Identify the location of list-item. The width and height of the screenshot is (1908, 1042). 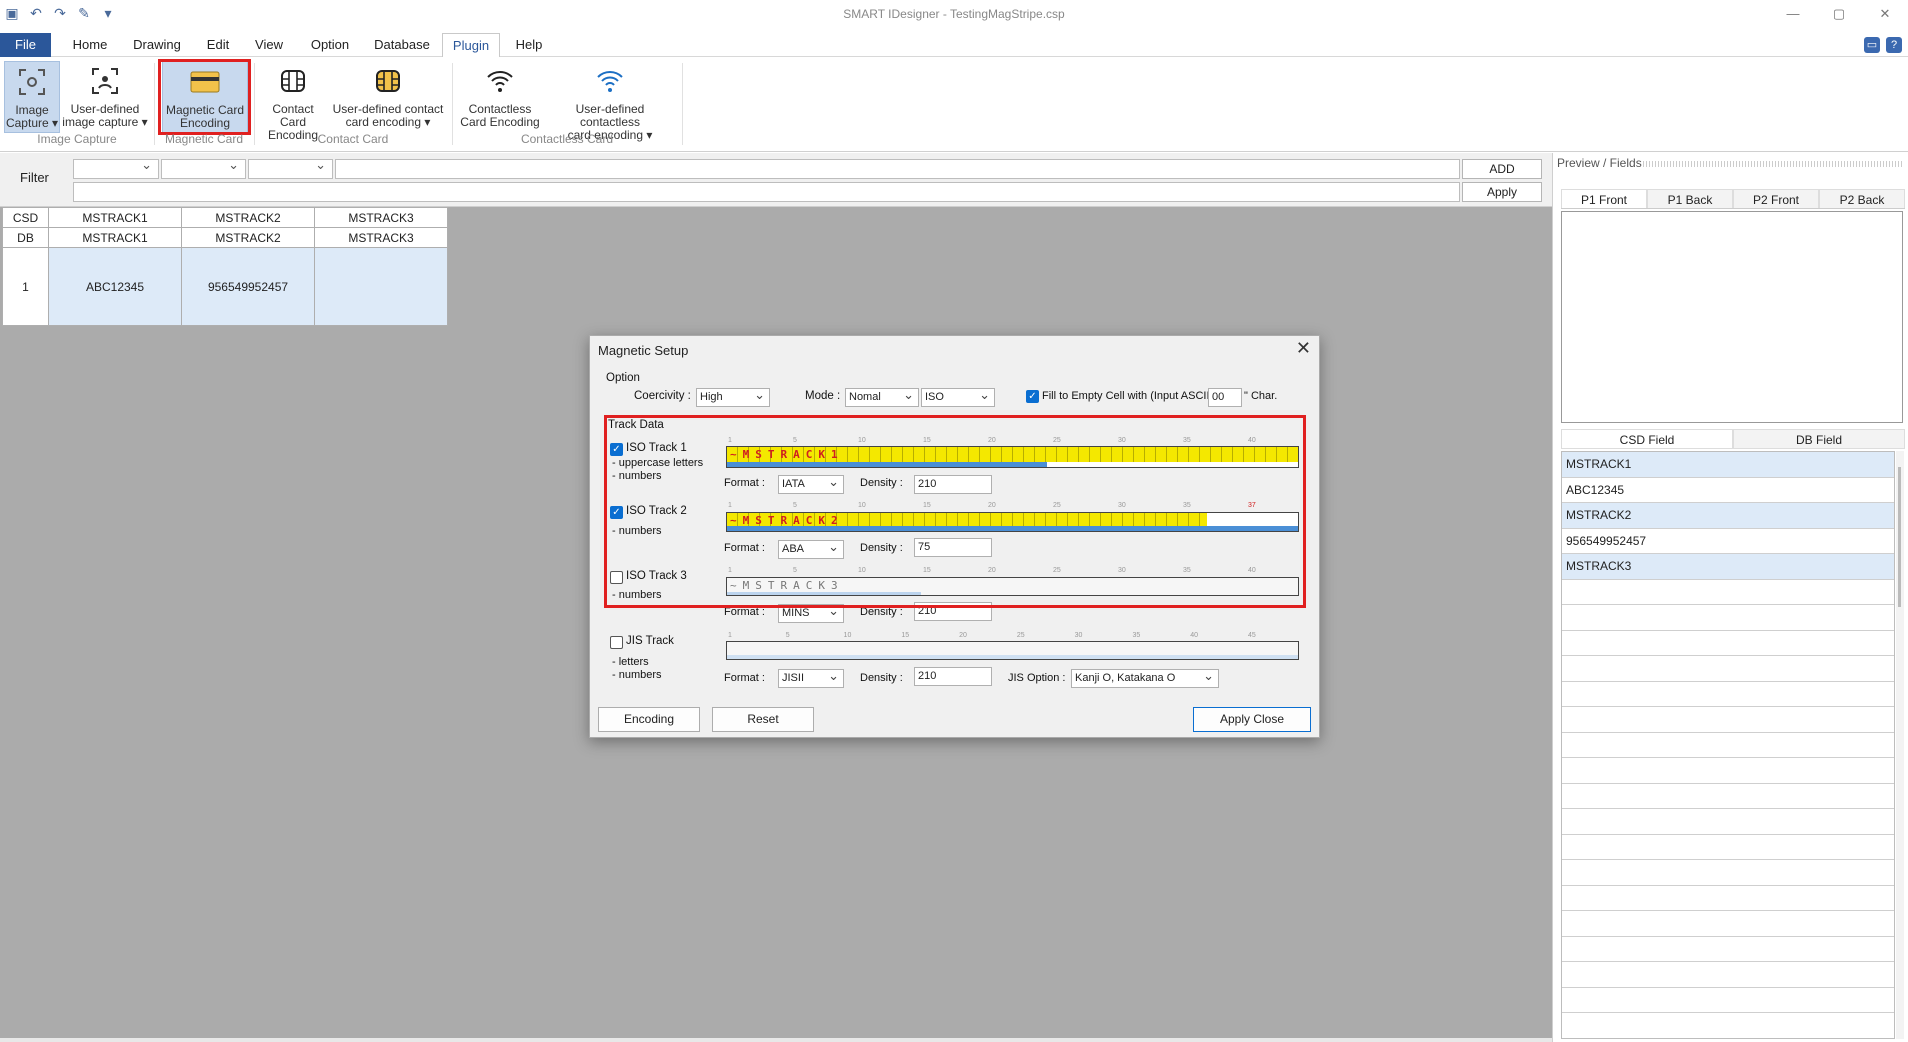
(1728, 592).